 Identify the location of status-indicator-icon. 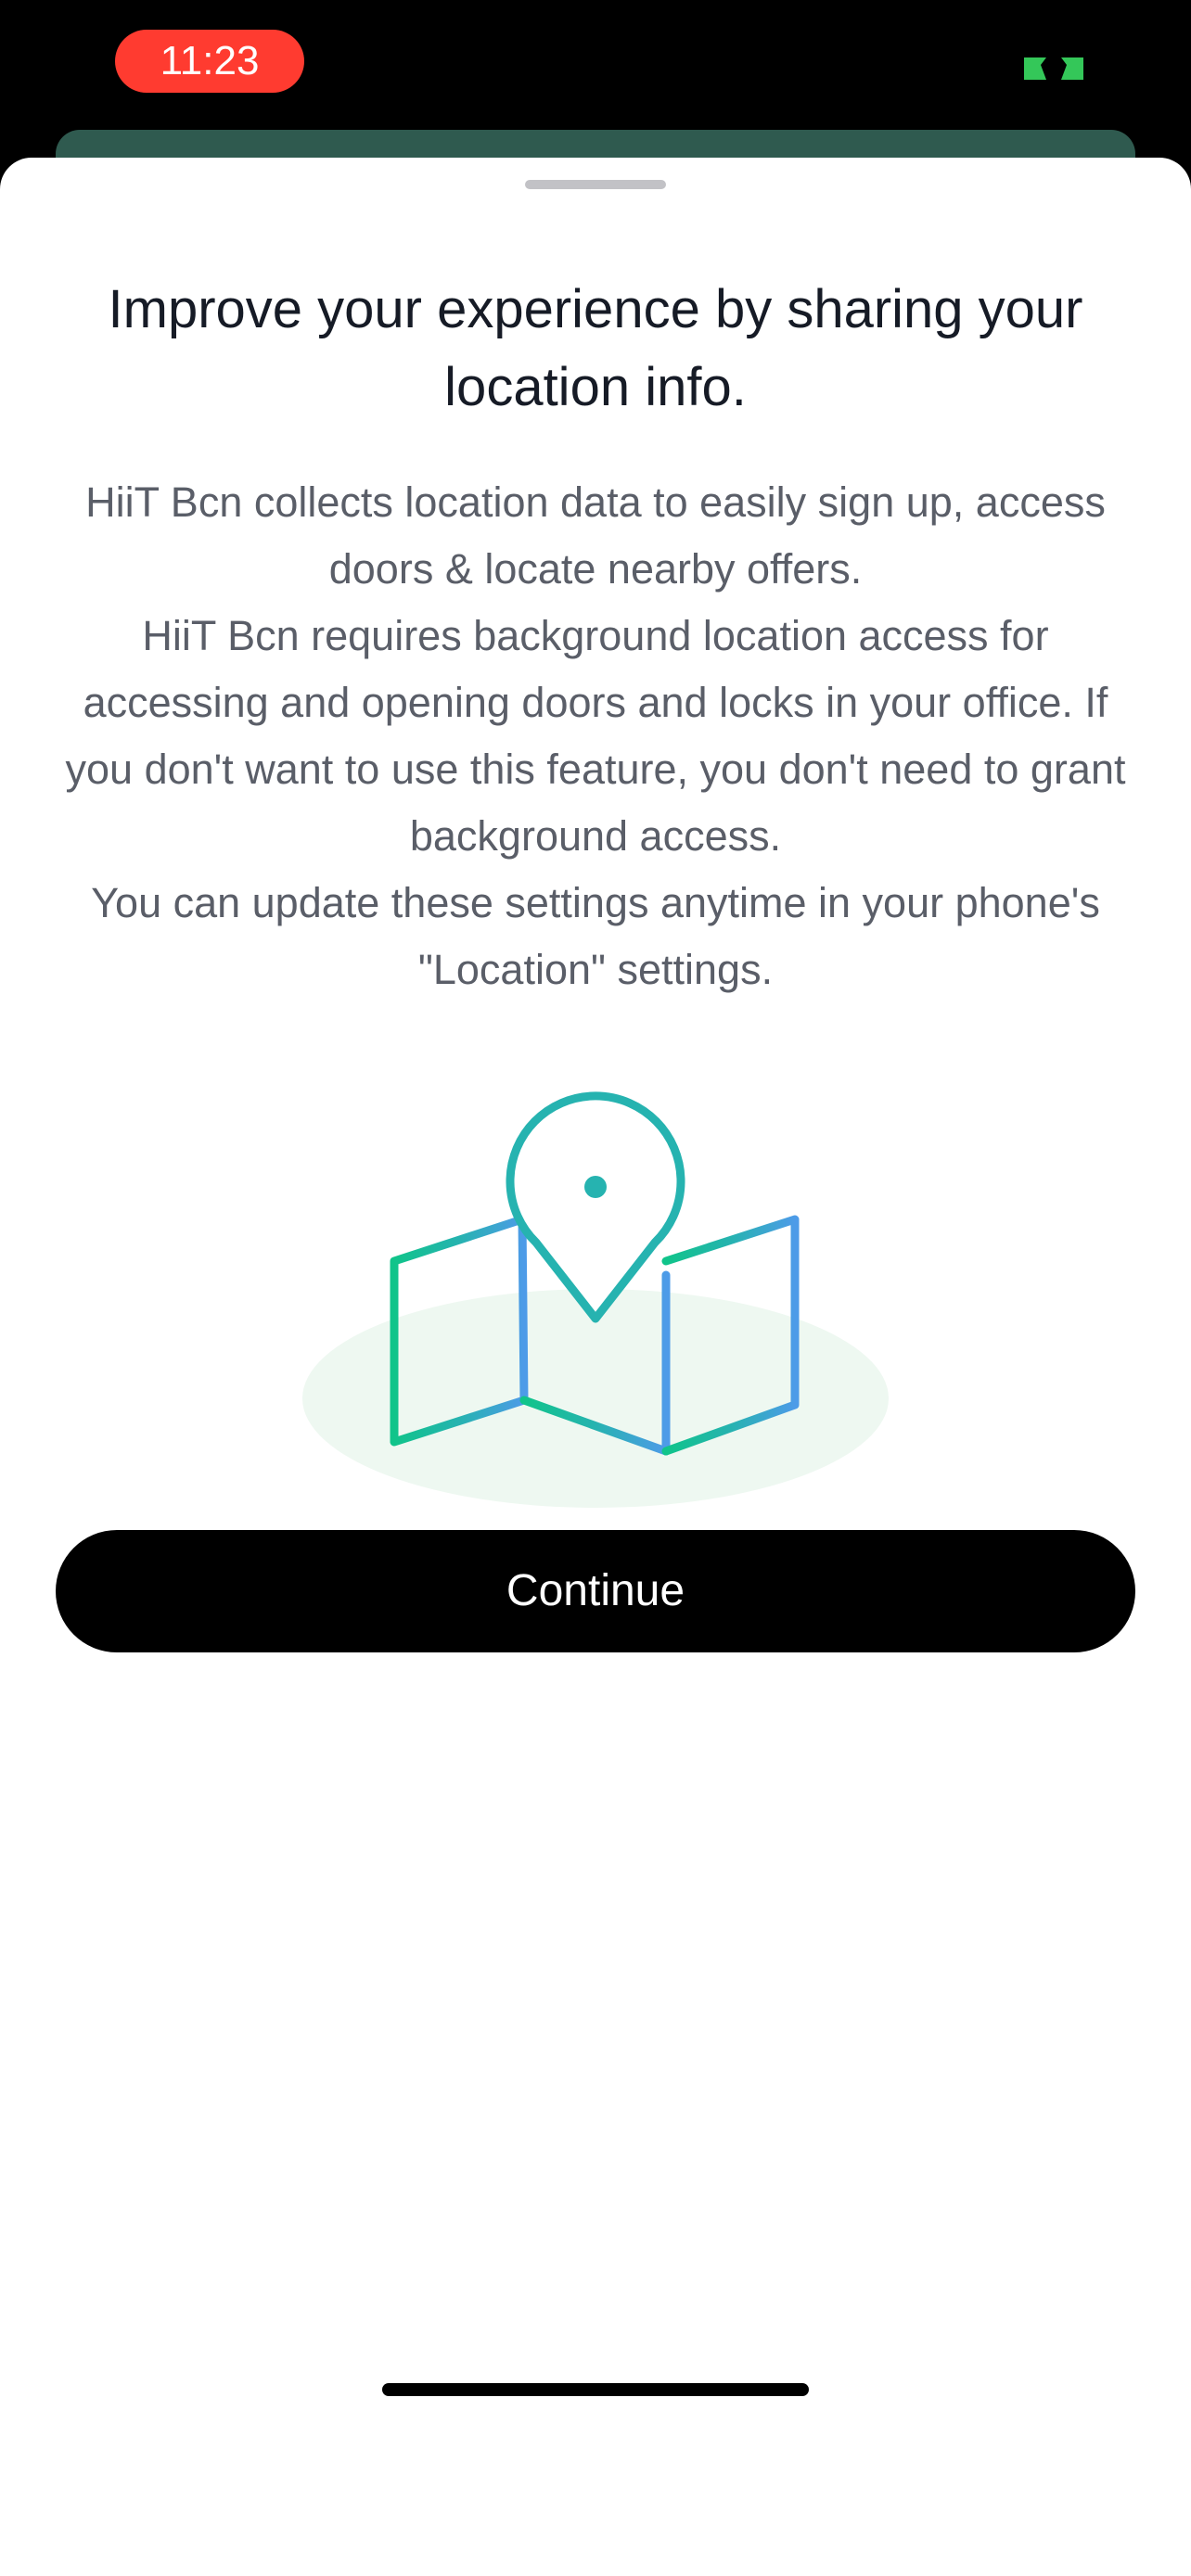
(1053, 68).